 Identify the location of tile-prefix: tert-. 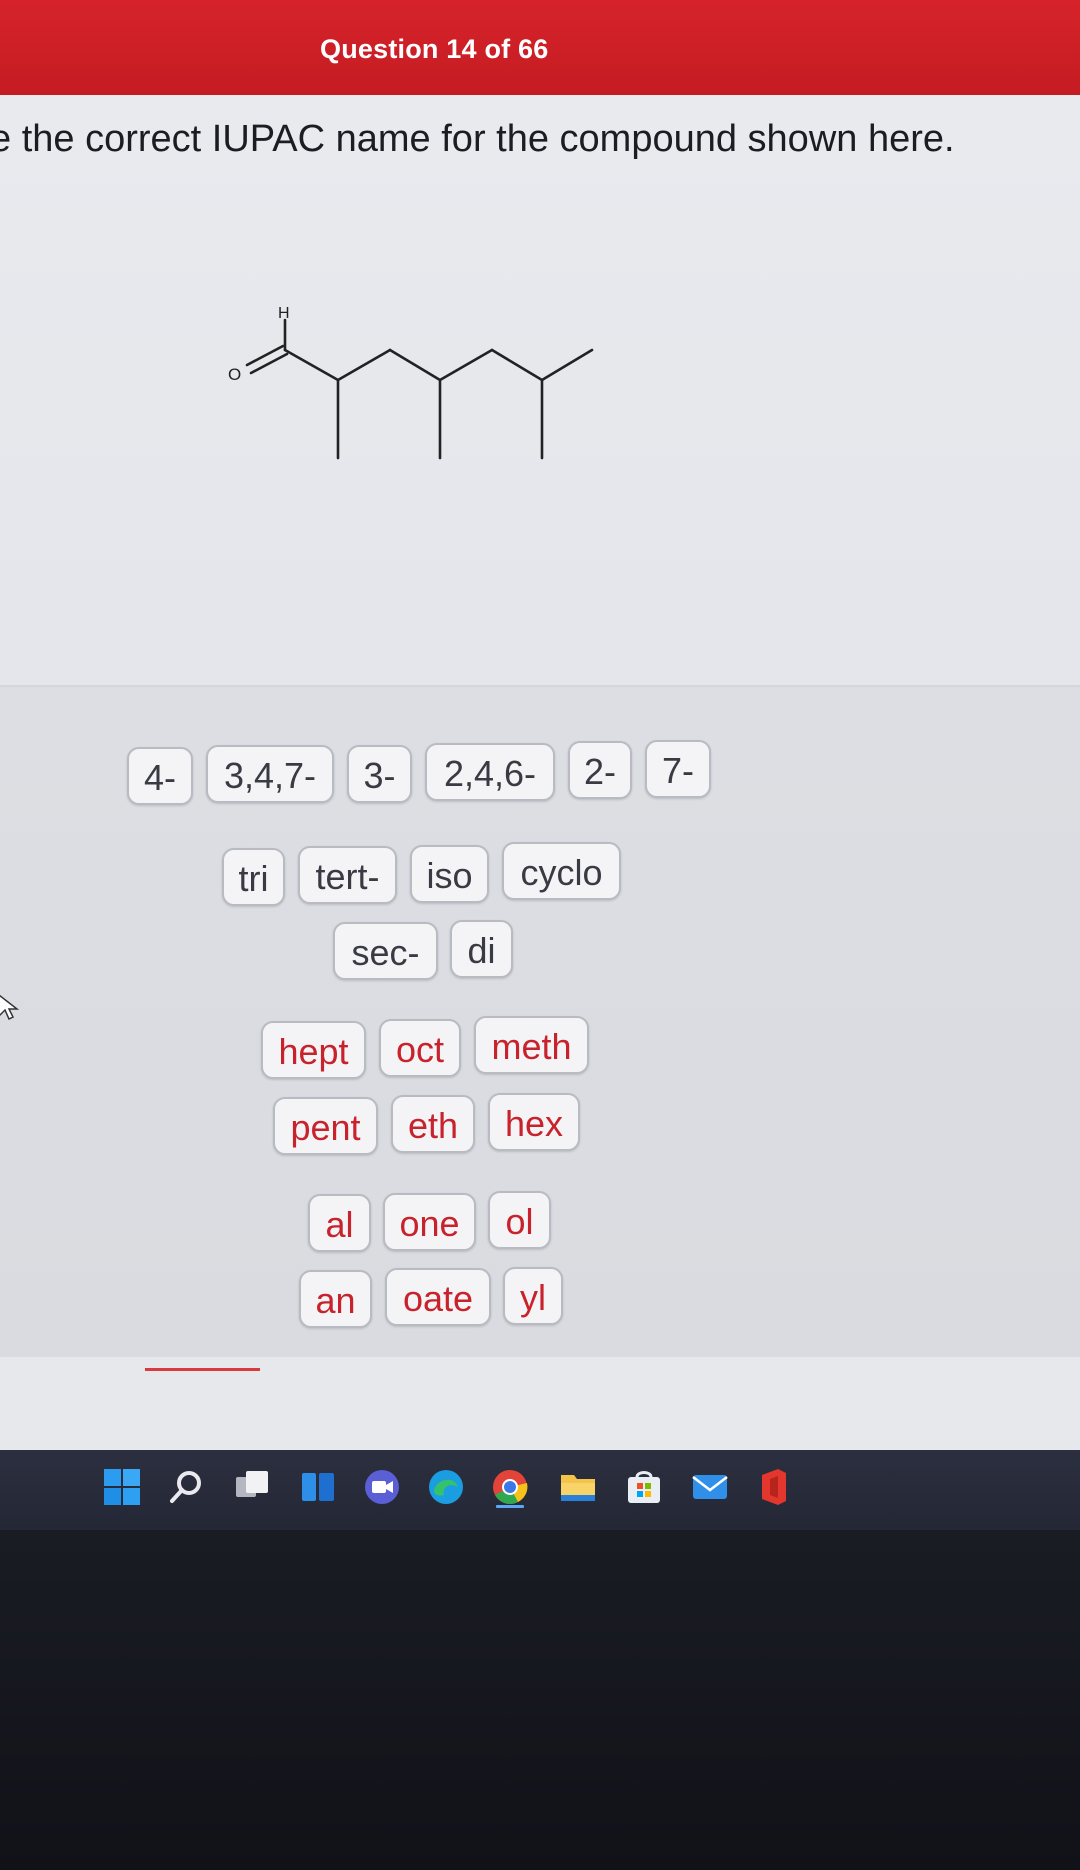
(347, 875).